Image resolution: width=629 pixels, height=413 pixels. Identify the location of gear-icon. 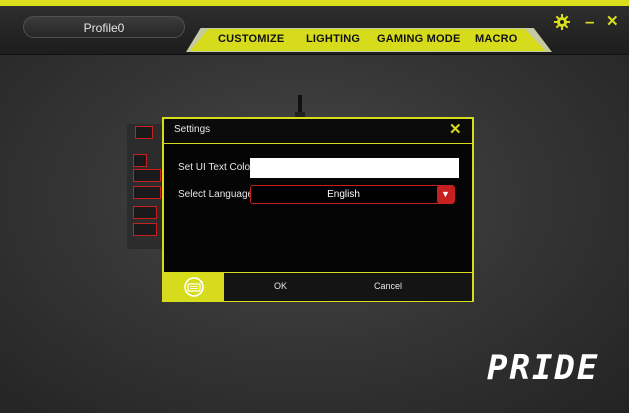
(562, 22).